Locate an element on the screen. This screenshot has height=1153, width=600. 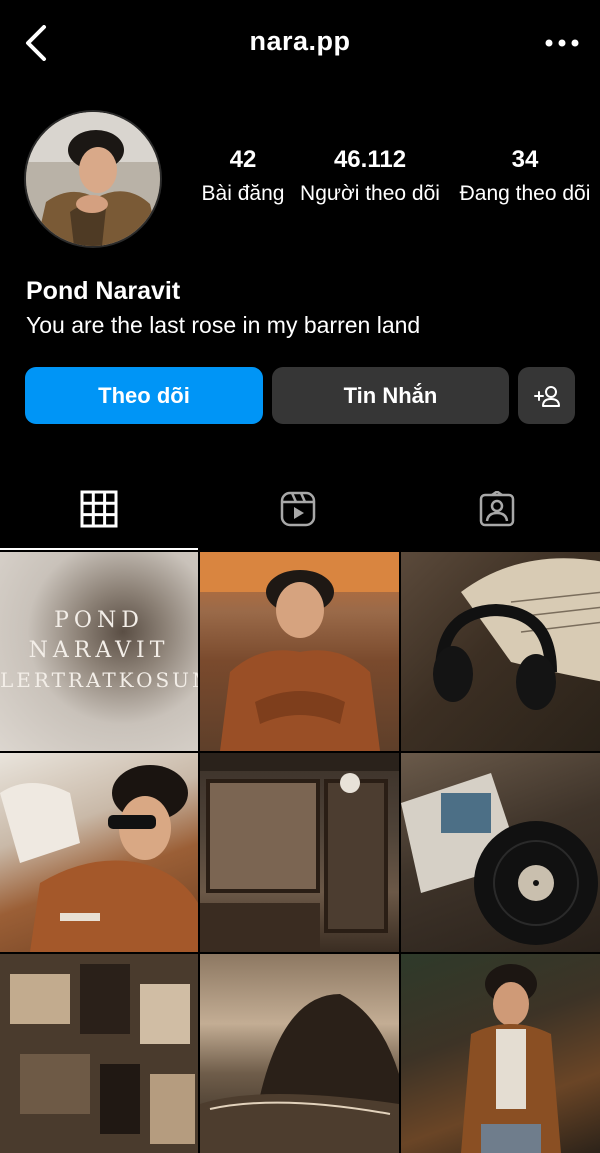
tab-reels is located at coordinates (298, 509).